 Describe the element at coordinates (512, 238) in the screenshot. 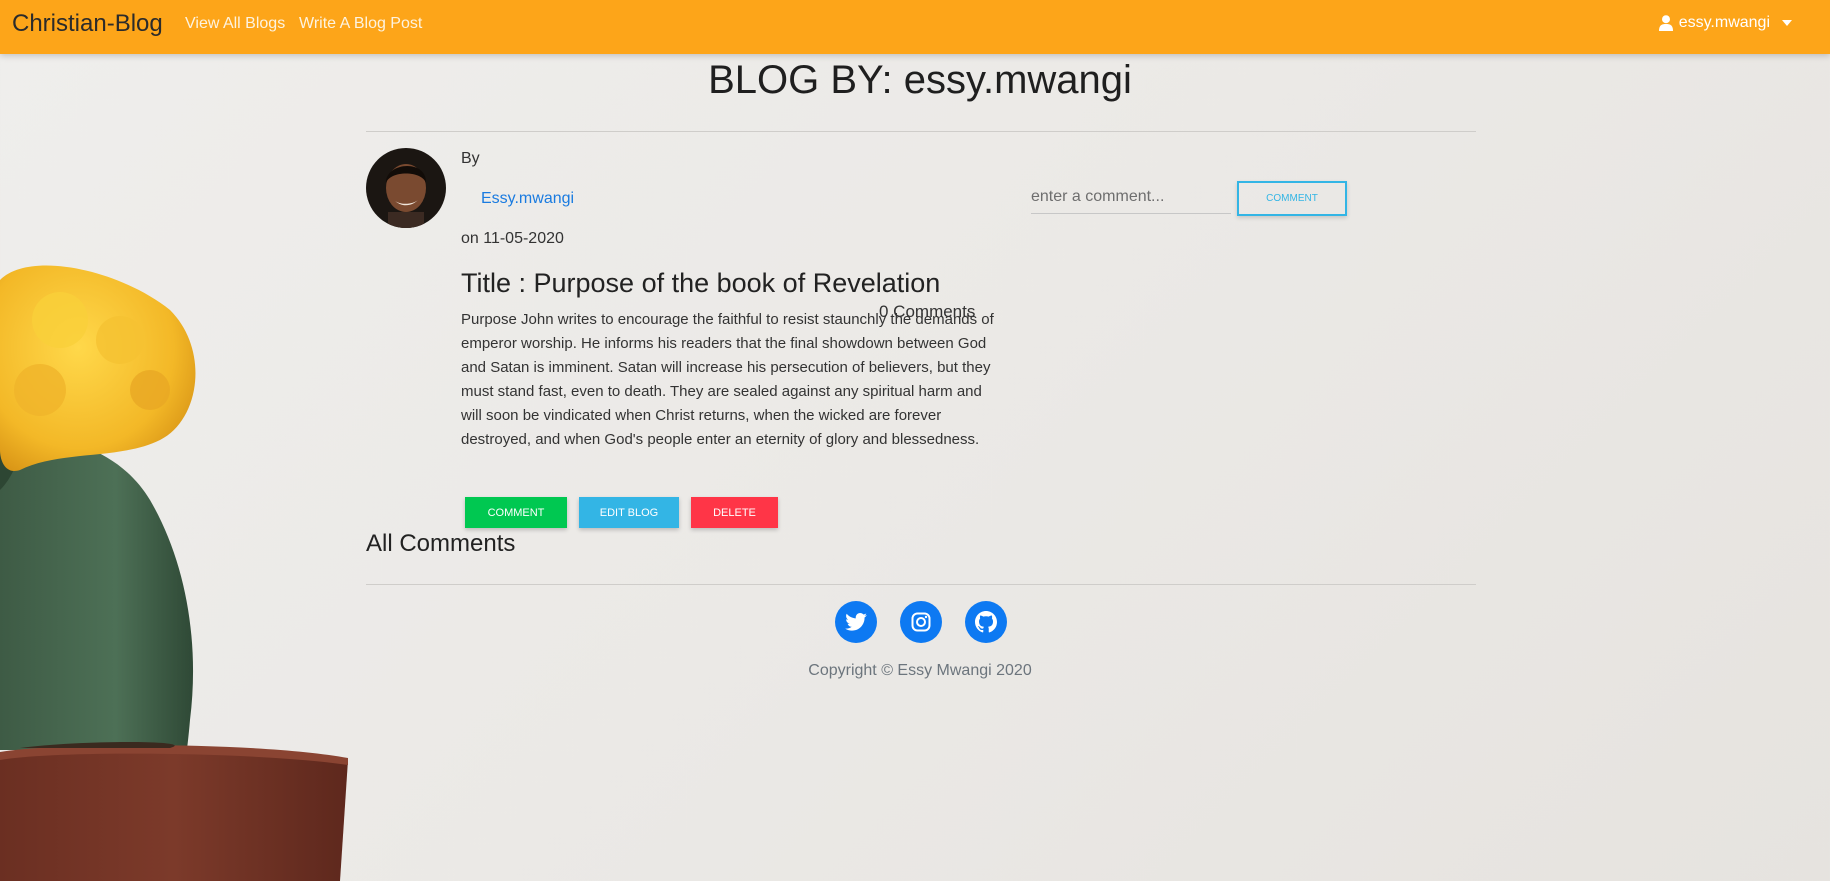

I see `post-date: on 11-05-2020` at that location.